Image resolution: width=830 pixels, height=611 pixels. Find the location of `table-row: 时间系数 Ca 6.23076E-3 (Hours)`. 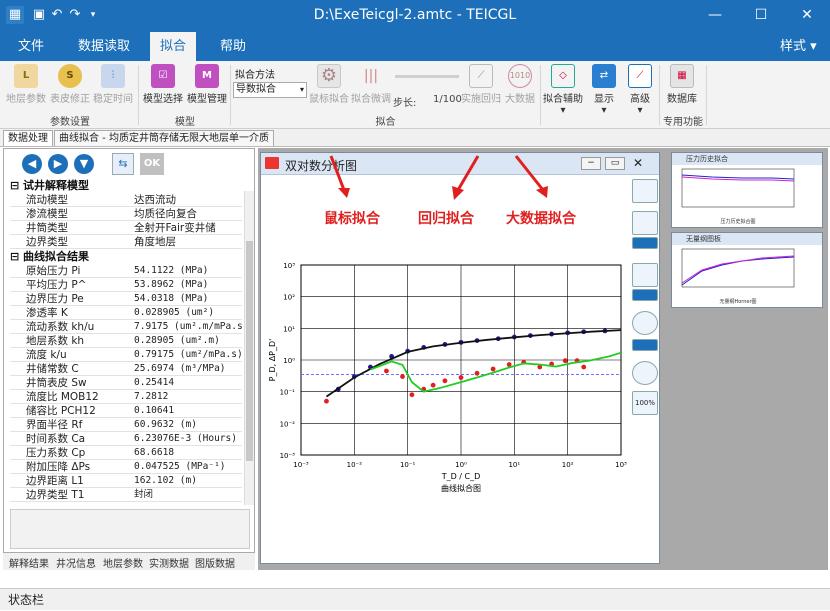

table-row: 时间系数 Ca 6.23076E-3 (Hours) is located at coordinates (126, 439).